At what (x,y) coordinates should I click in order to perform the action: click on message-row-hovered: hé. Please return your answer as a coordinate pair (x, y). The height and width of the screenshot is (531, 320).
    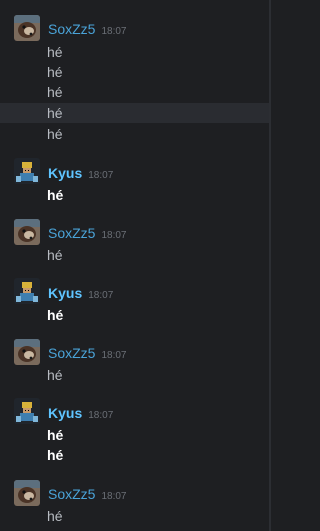
    Looking at the image, I should click on (134, 113).